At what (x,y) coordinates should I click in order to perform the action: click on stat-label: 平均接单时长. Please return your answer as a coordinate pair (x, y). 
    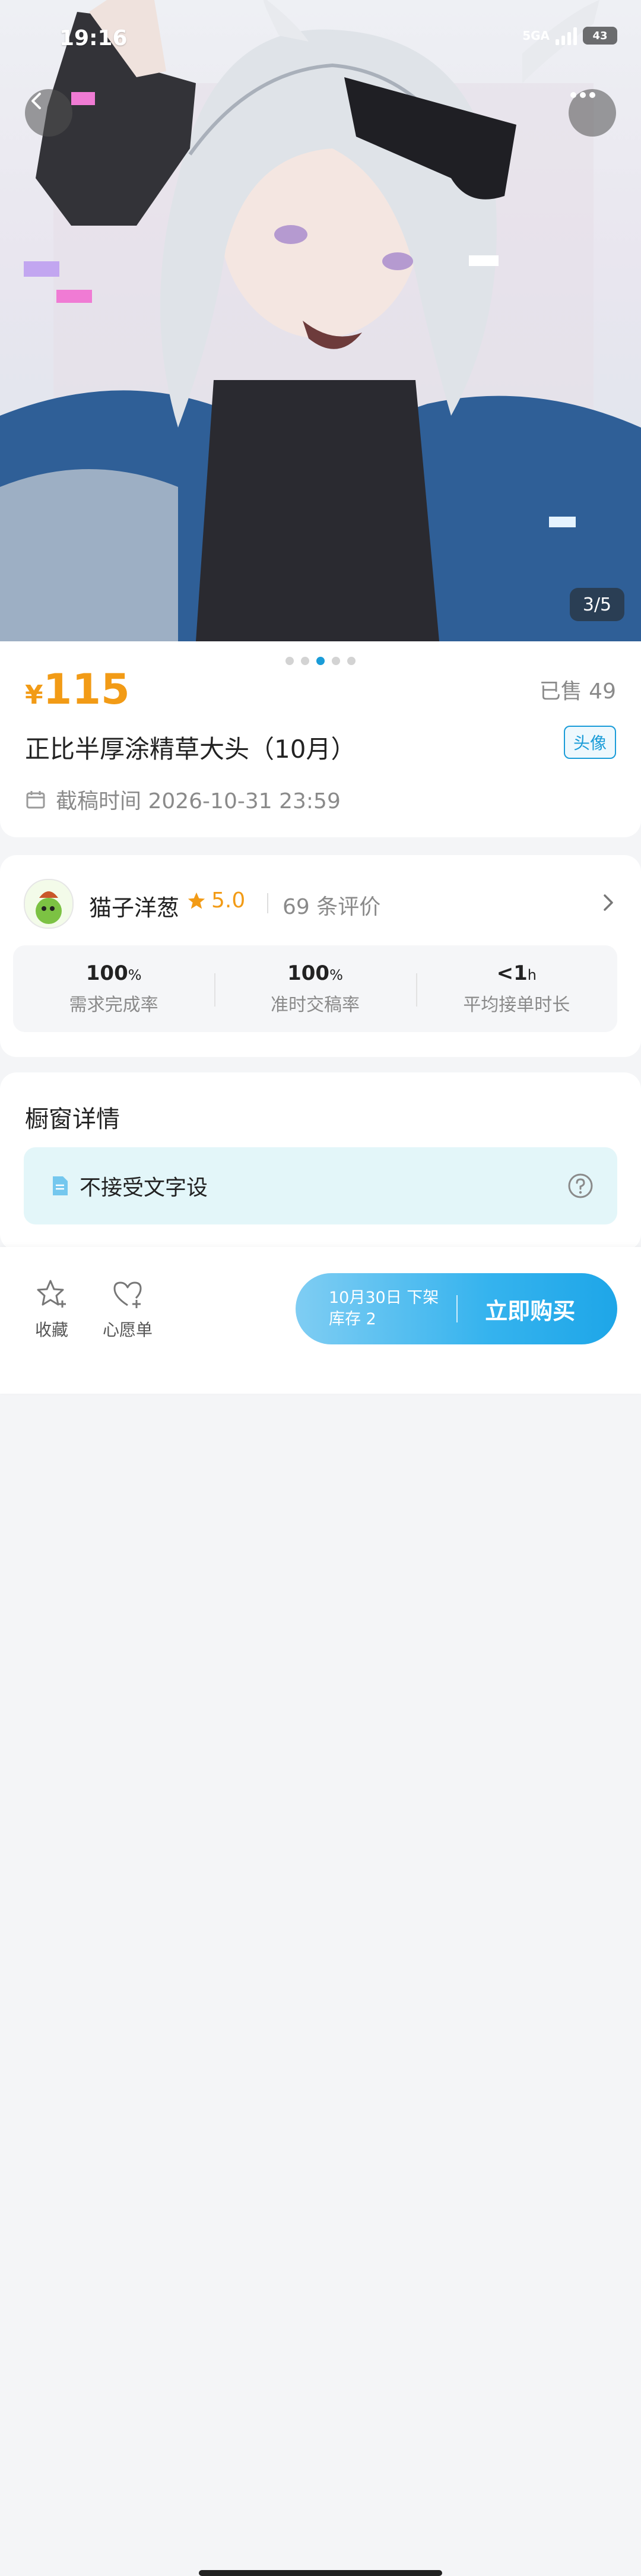
    Looking at the image, I should click on (516, 1005).